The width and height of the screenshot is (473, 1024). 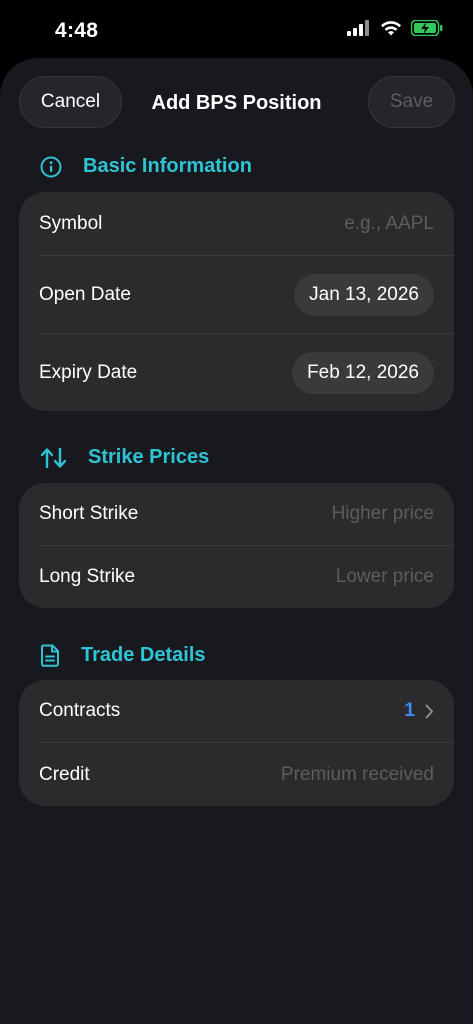 What do you see at coordinates (87, 576) in the screenshot?
I see `long-strike-label: Long Strike` at bounding box center [87, 576].